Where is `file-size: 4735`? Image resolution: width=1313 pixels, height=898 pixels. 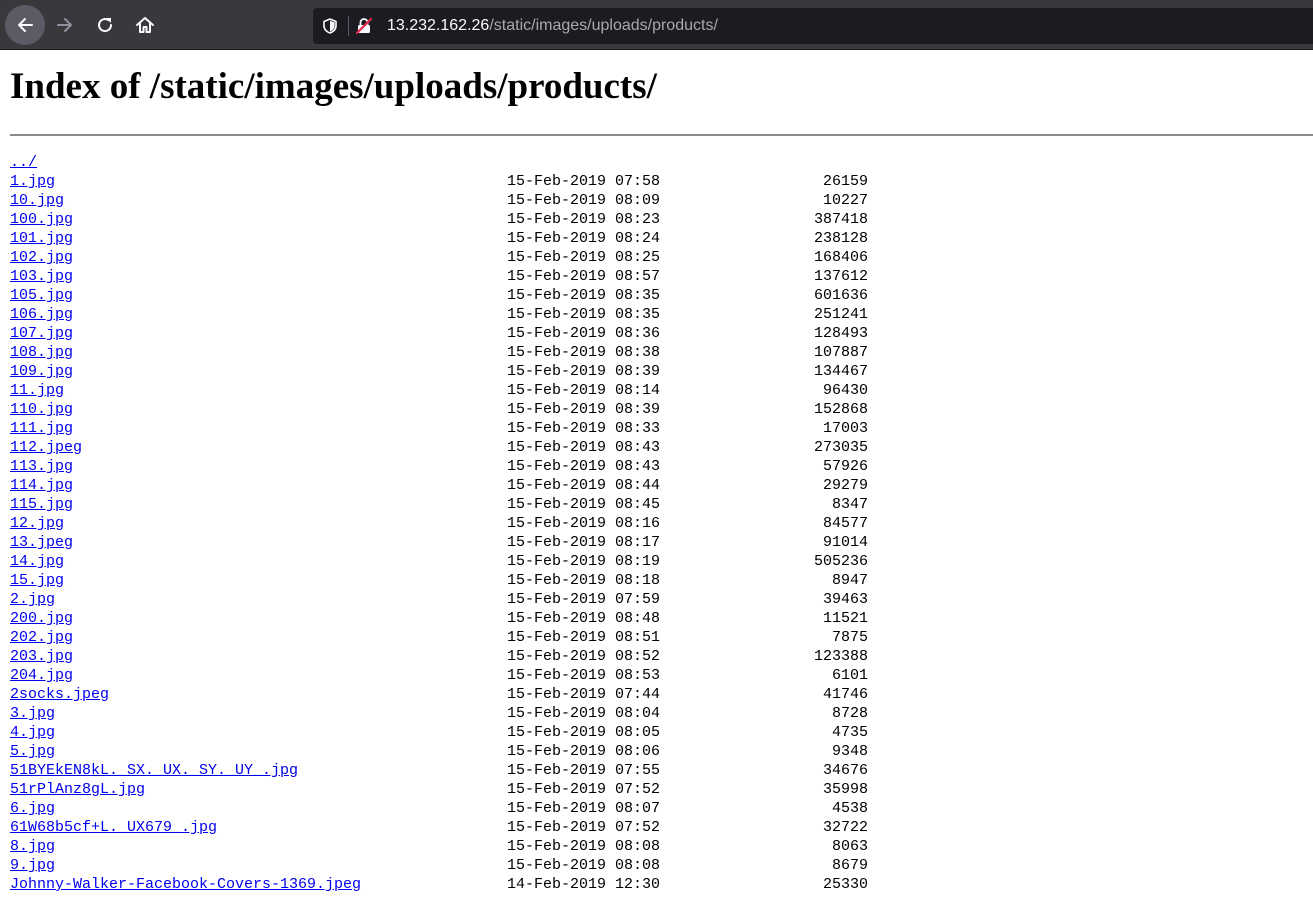
file-size: 4735 is located at coordinates (849, 732).